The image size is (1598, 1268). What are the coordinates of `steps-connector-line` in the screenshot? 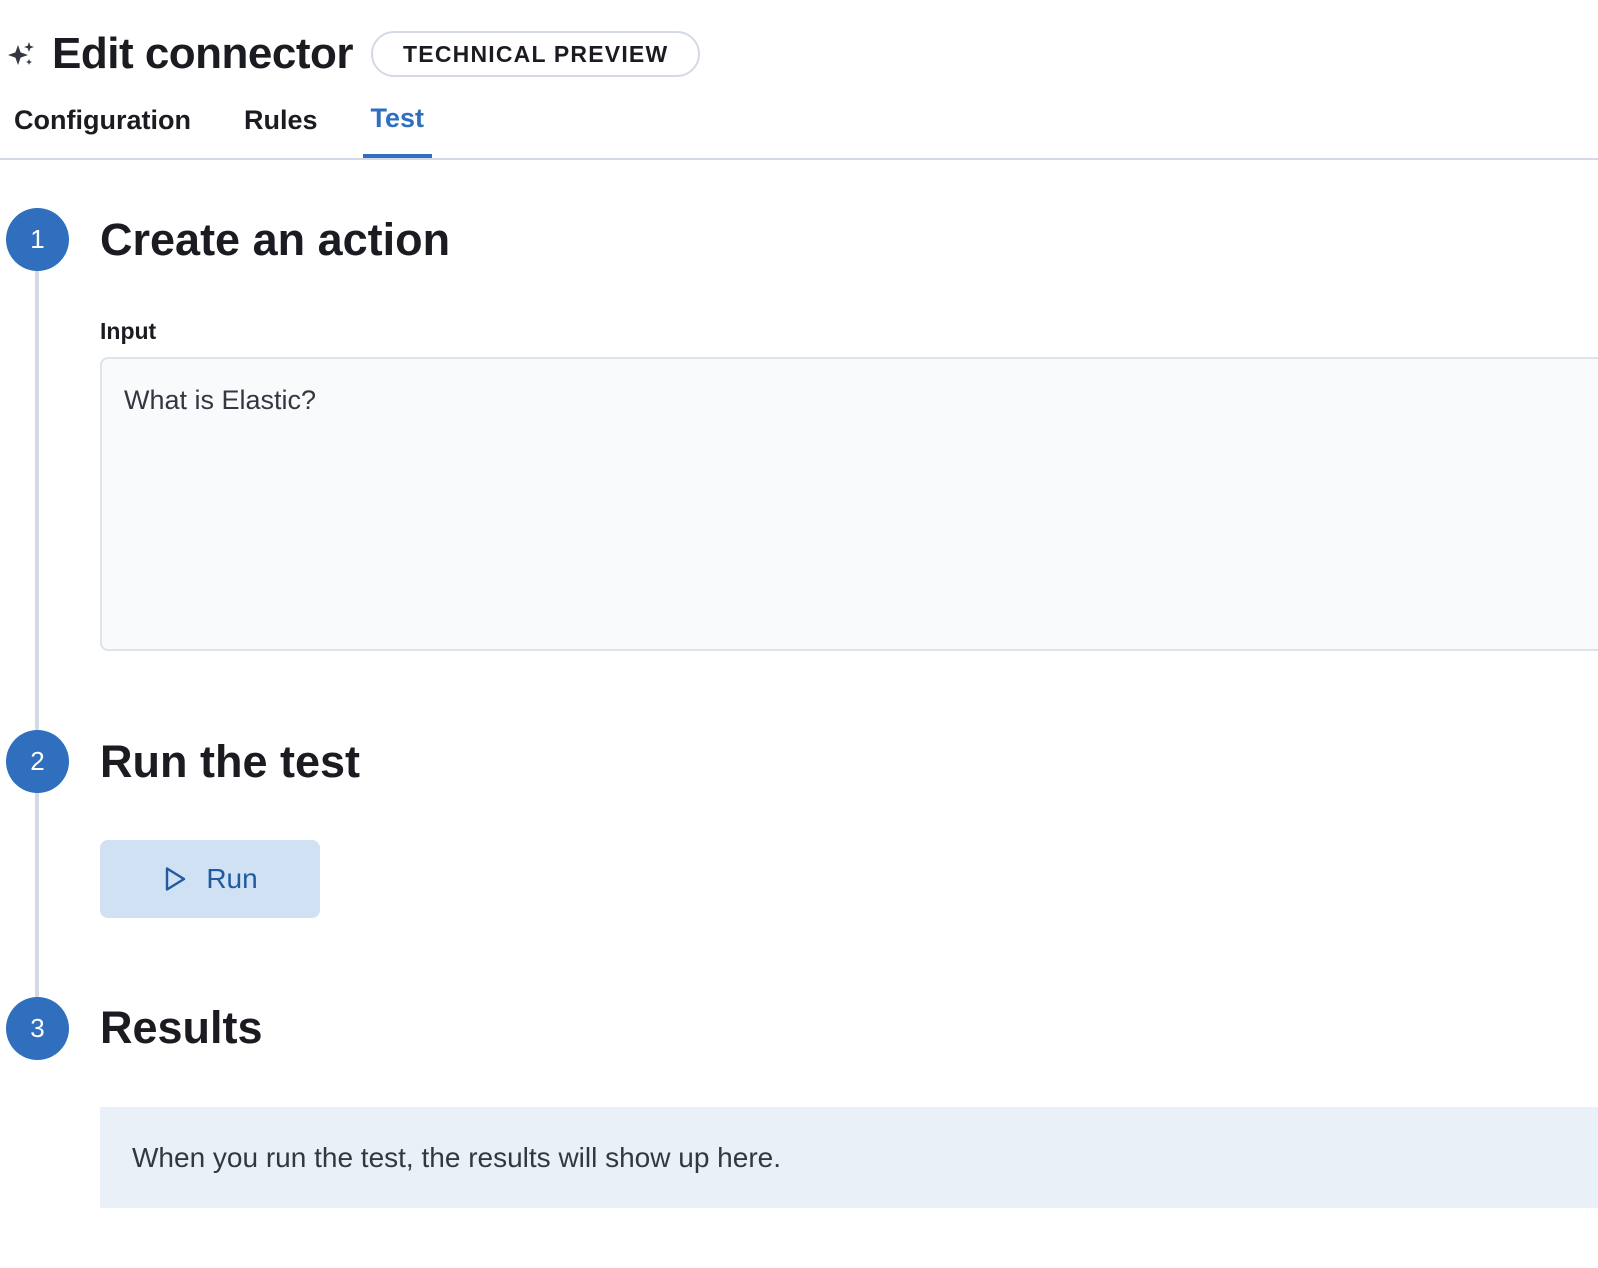 It's located at (37, 635).